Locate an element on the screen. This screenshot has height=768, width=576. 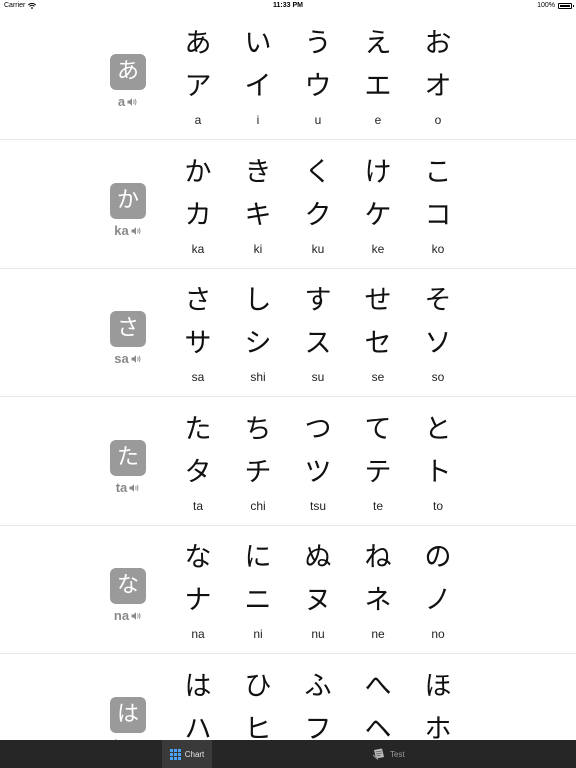
cell-kata: テ is located at coordinates (378, 473).